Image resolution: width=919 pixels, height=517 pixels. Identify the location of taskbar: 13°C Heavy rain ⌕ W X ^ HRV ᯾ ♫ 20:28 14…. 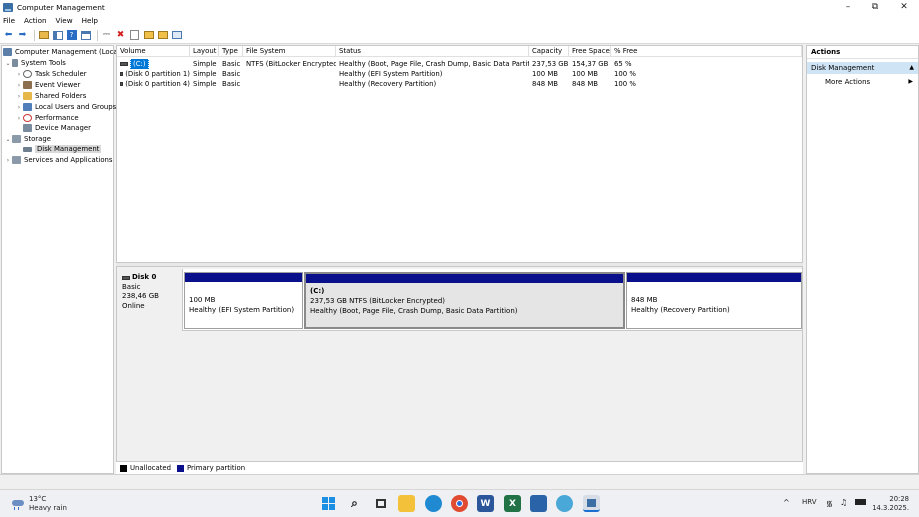
(459, 503).